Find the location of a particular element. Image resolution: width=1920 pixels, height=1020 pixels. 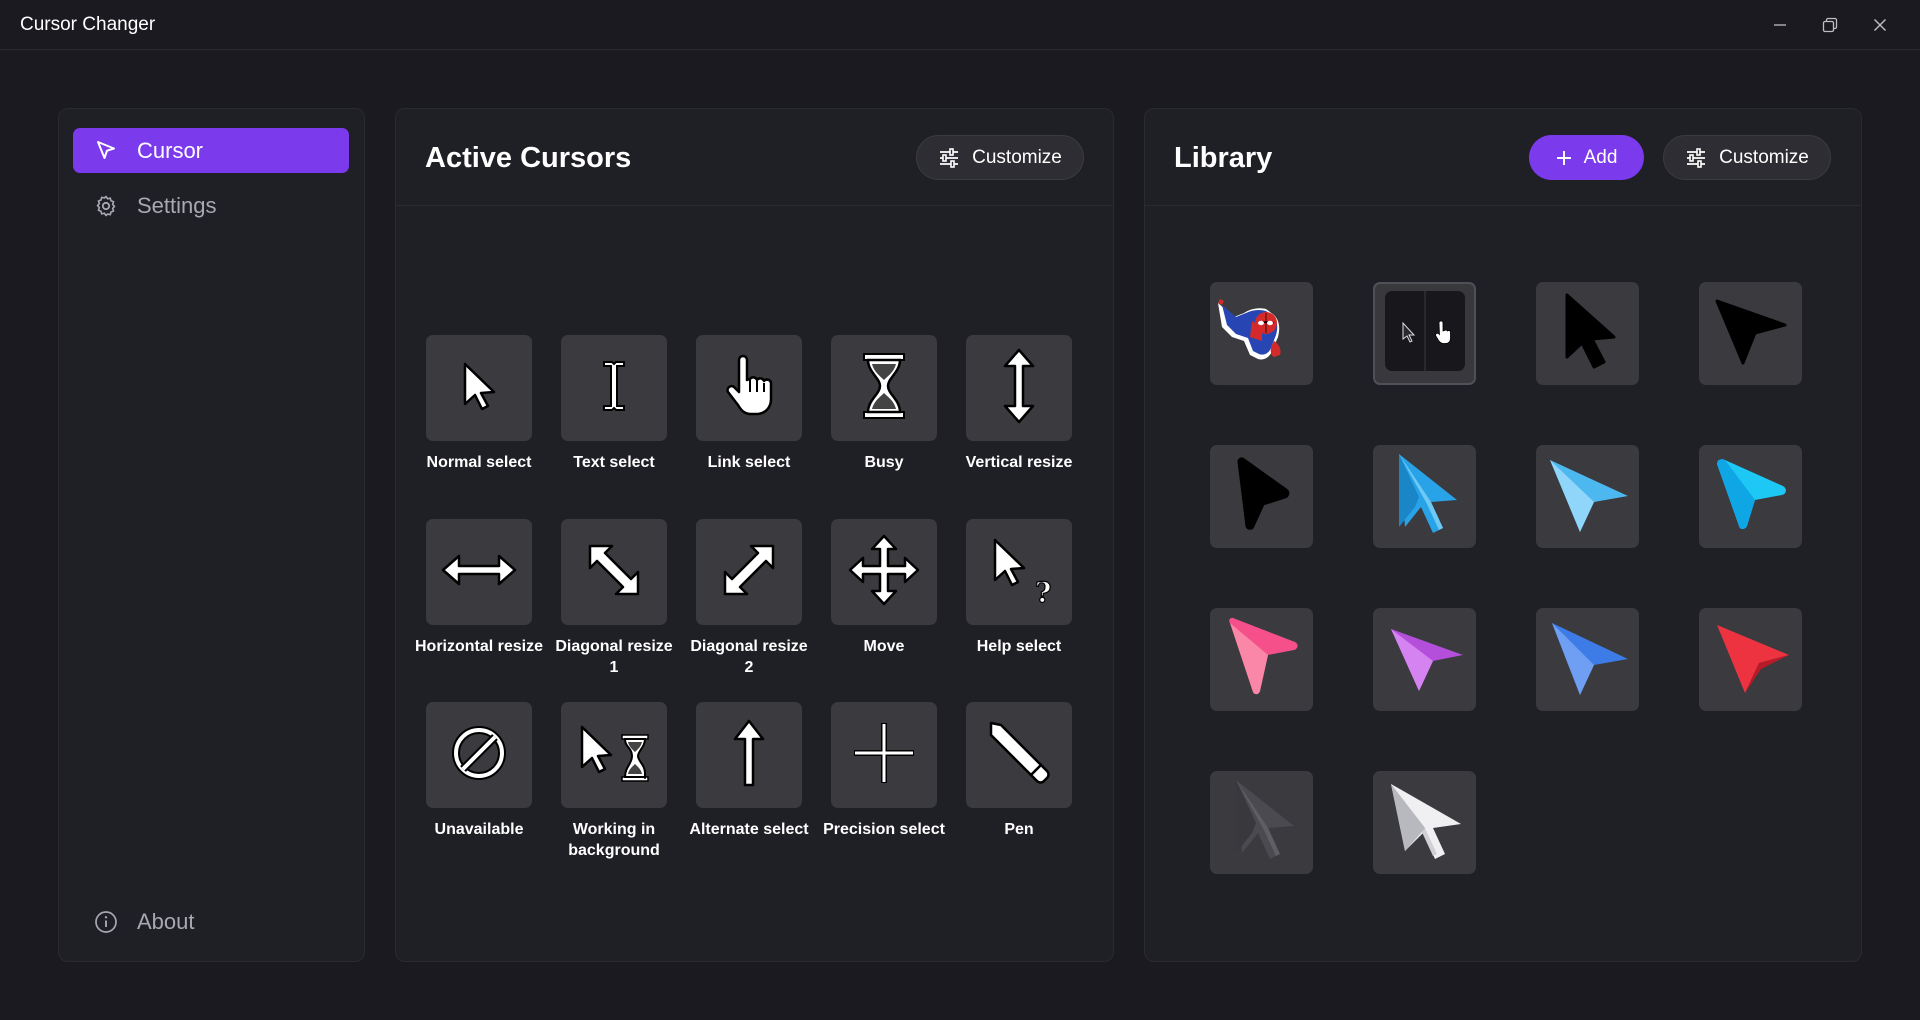

library-item-pink-pointer is located at coordinates (1261, 659).